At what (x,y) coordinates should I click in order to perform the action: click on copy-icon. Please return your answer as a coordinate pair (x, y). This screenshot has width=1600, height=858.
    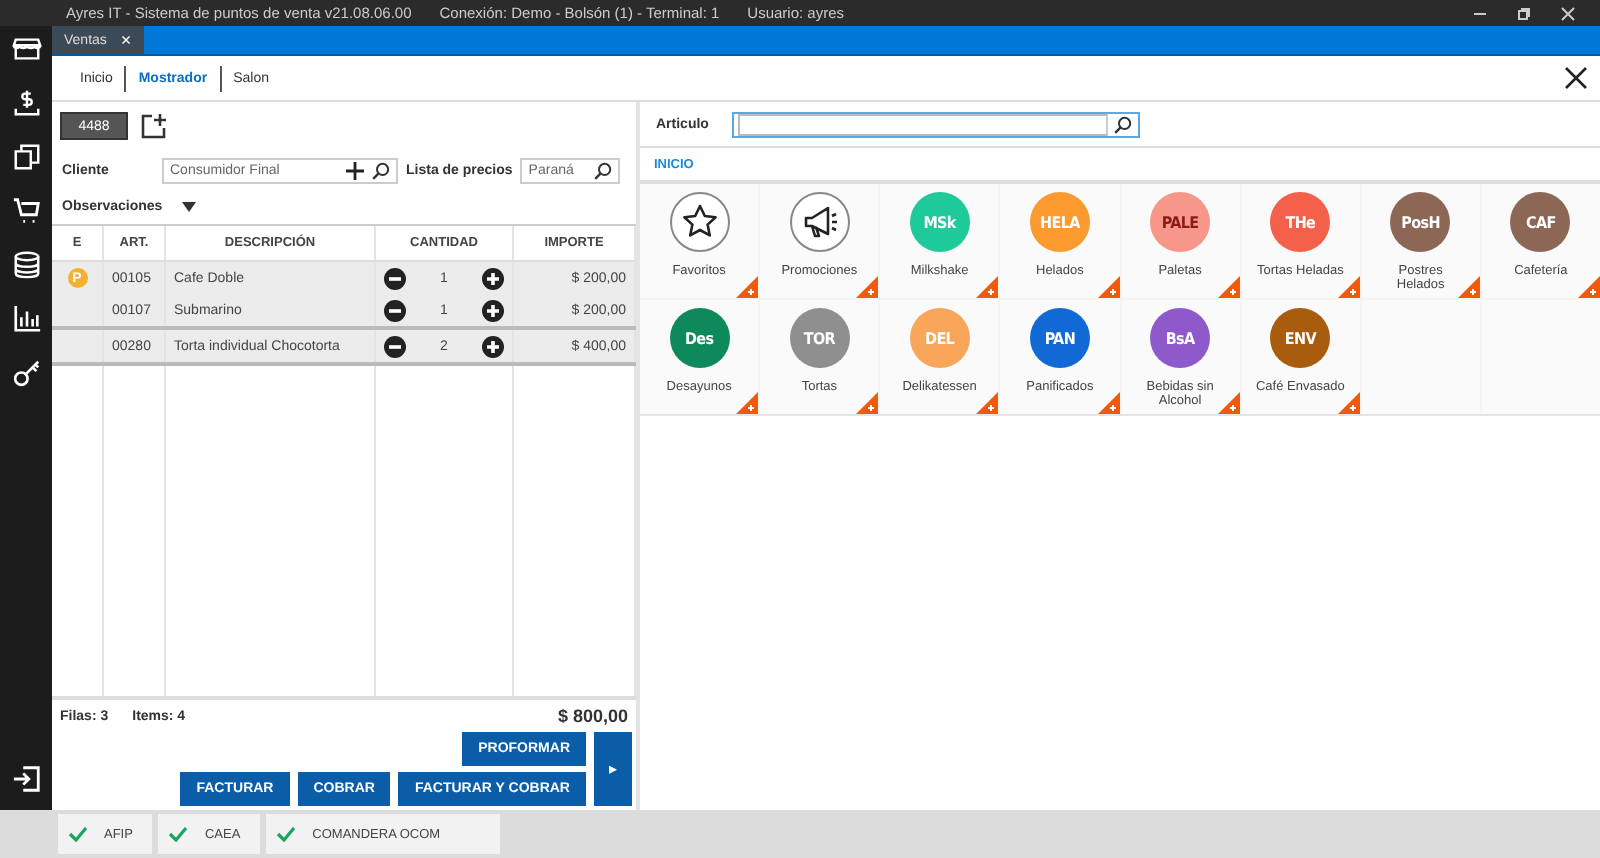
    Looking at the image, I should click on (26, 157).